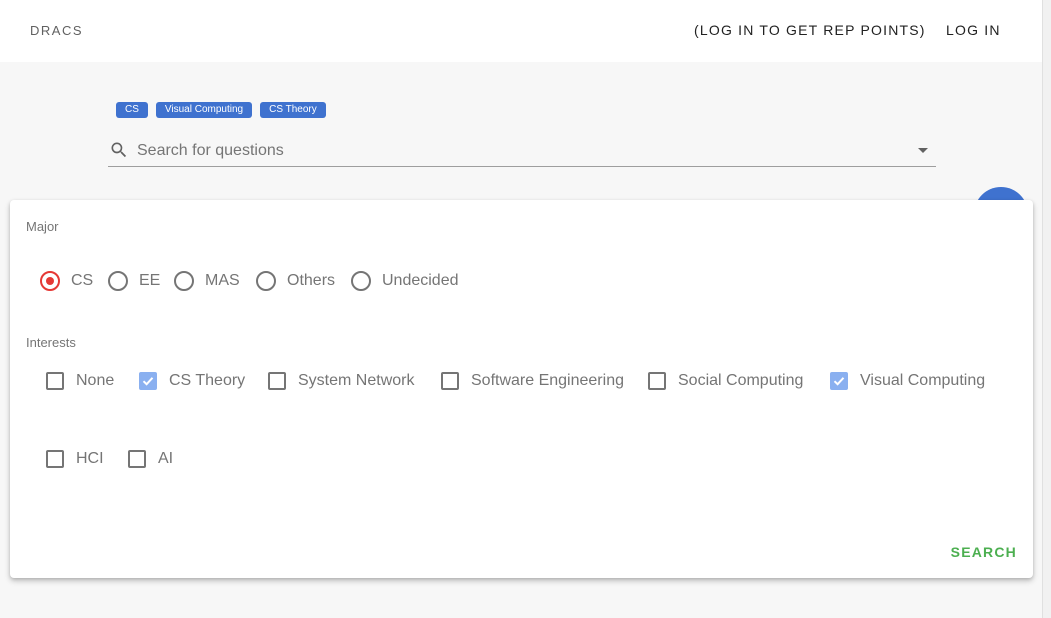  I want to click on major-option-label: Undecided, so click(420, 280).